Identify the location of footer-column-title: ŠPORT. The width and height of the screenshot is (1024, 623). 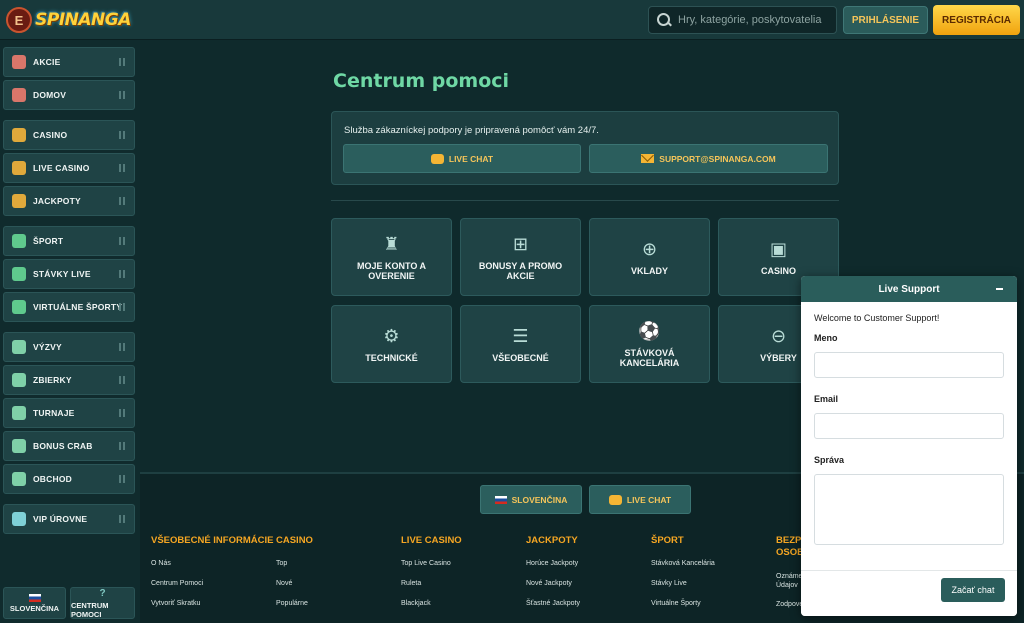
(667, 540).